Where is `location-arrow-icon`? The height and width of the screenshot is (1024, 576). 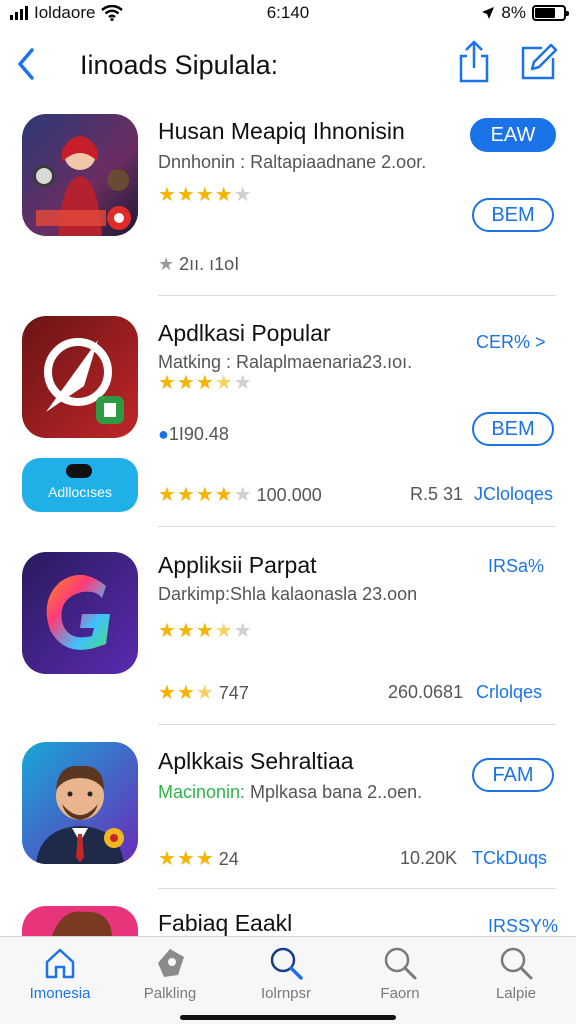 location-arrow-icon is located at coordinates (488, 13).